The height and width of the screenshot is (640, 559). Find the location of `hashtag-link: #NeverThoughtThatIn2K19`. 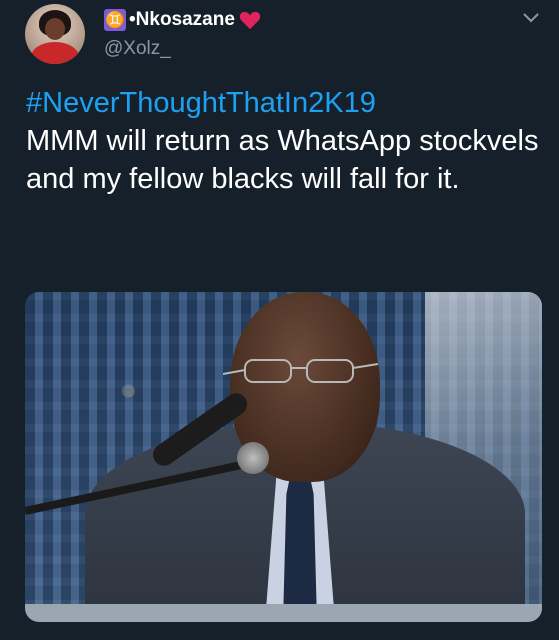

hashtag-link: #NeverThoughtThatIn2K19 is located at coordinates (286, 103).